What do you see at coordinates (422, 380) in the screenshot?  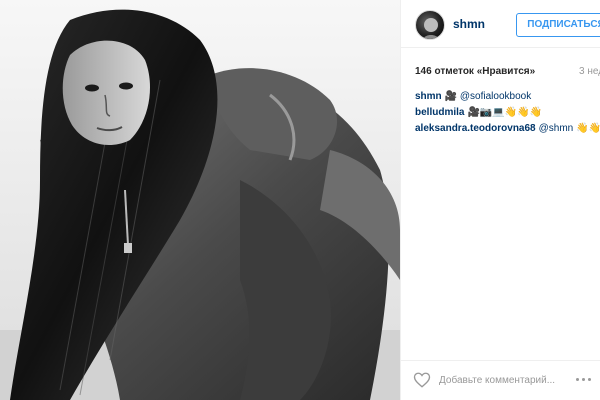 I see `heart-outline-icon` at bounding box center [422, 380].